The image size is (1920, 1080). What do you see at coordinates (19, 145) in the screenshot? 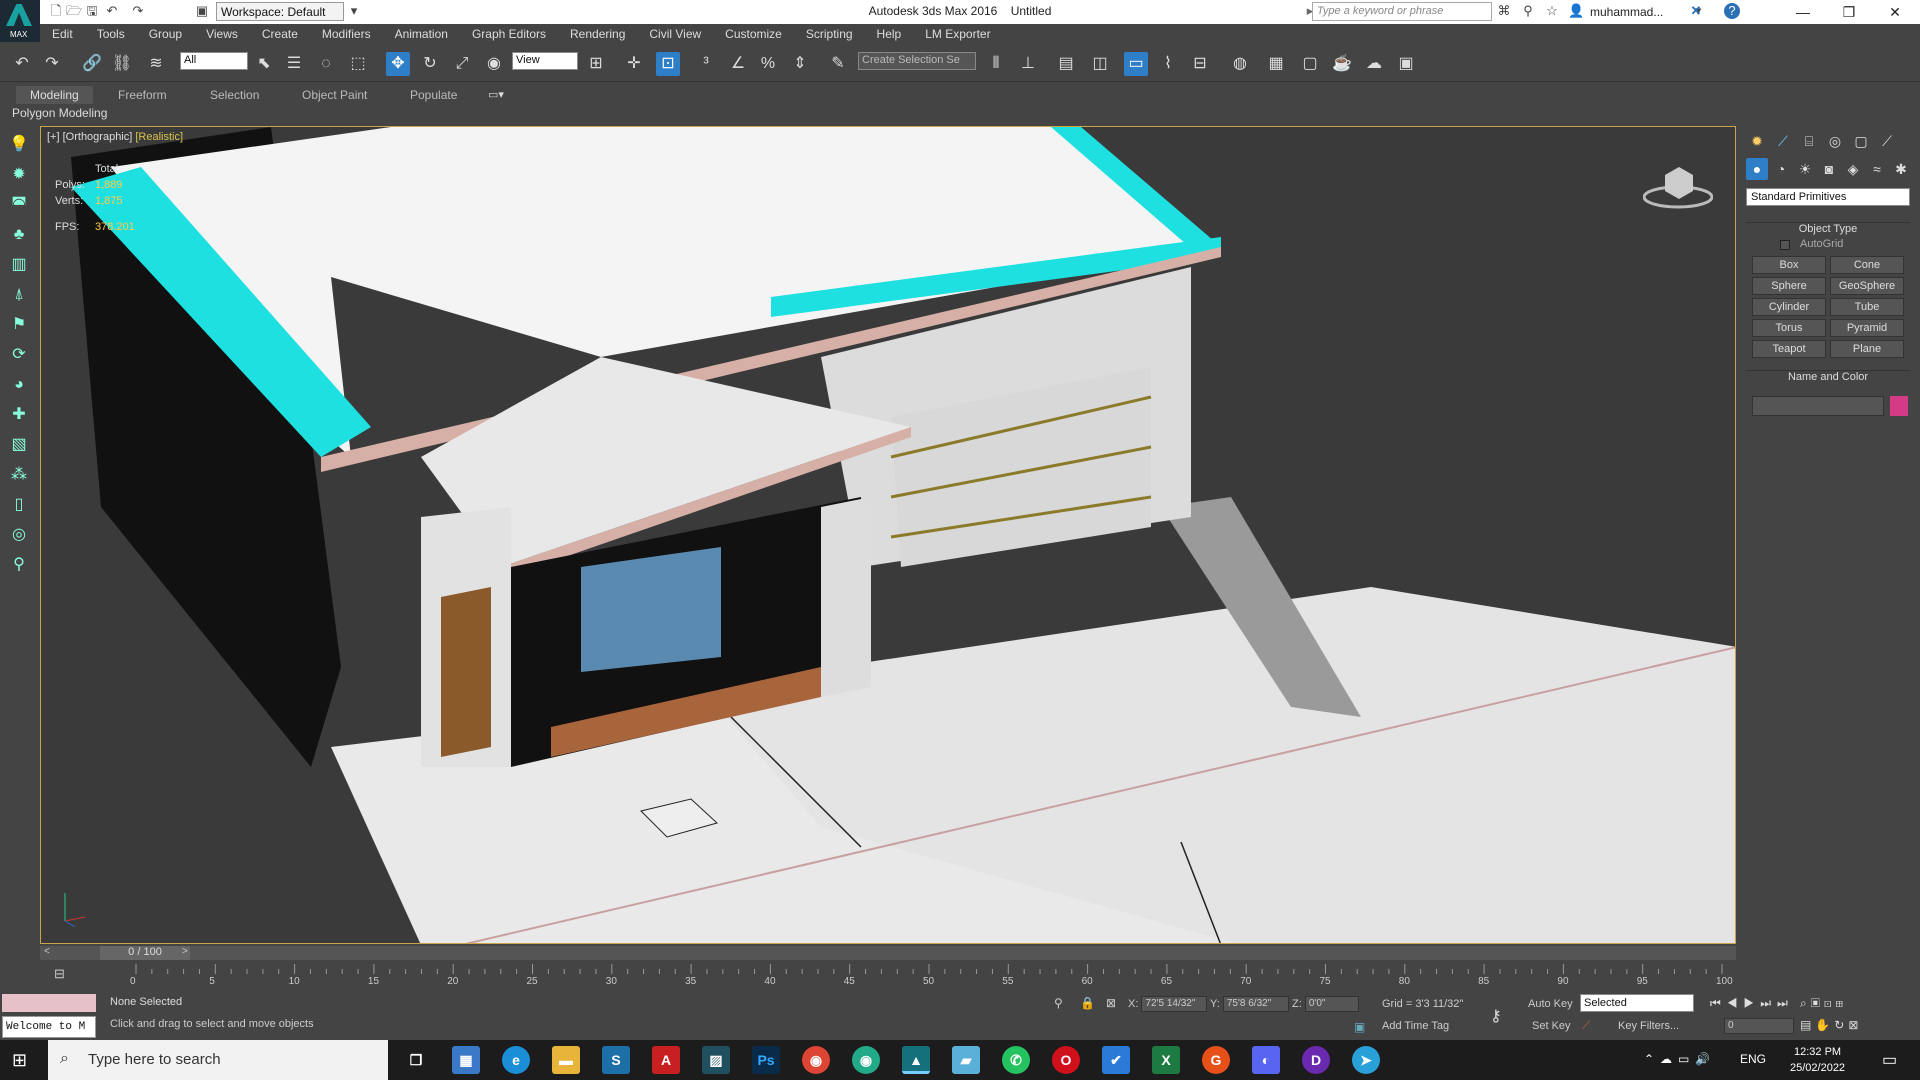
I see `light-bulb-icon: 💡` at bounding box center [19, 145].